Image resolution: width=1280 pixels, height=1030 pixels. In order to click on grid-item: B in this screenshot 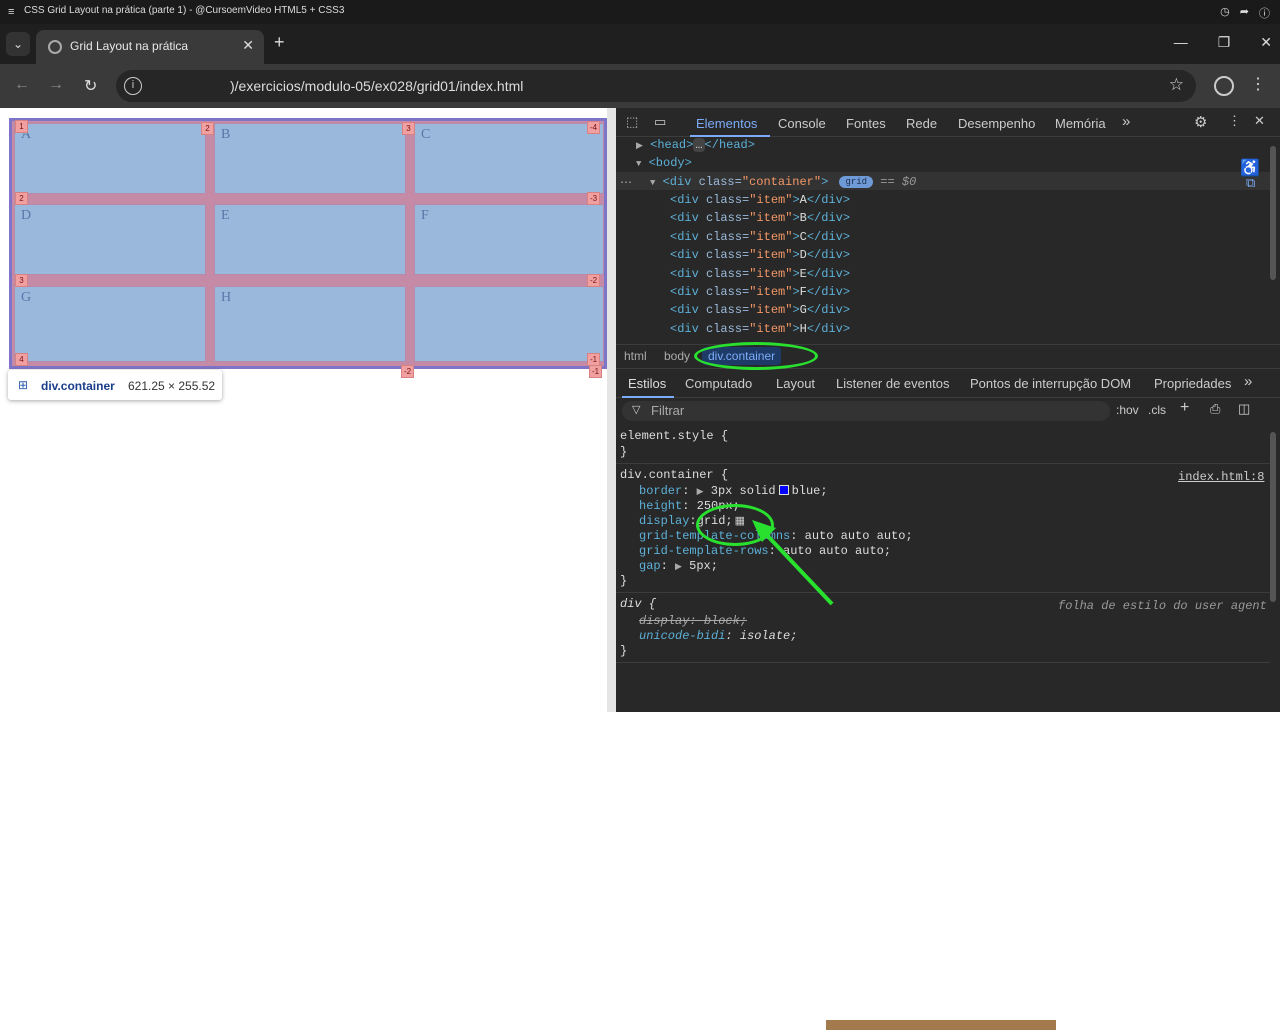, I will do `click(310, 158)`.